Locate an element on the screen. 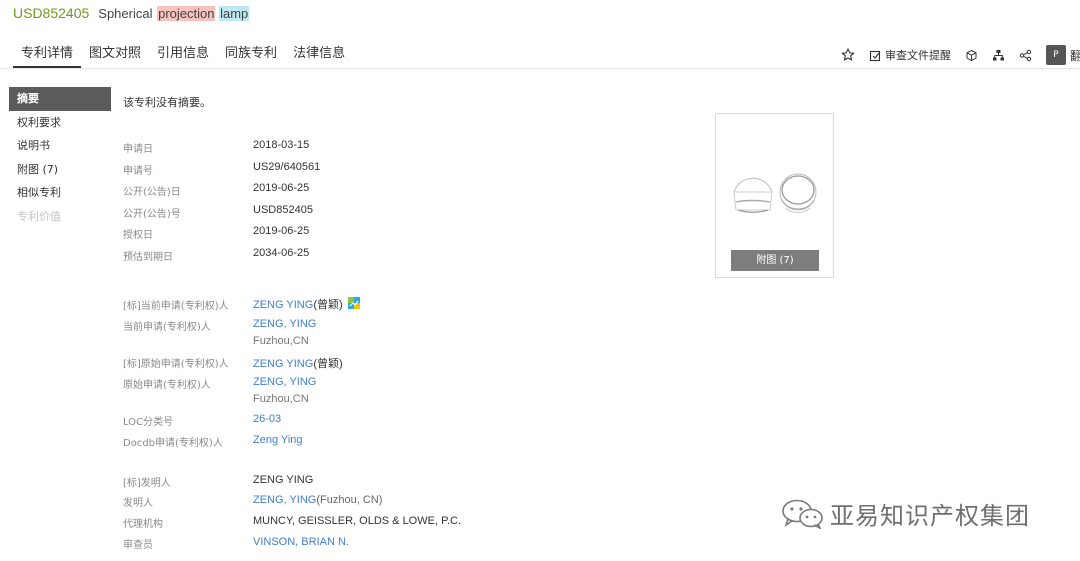 This screenshot has width=1080, height=561. tree-icon is located at coordinates (998, 54).